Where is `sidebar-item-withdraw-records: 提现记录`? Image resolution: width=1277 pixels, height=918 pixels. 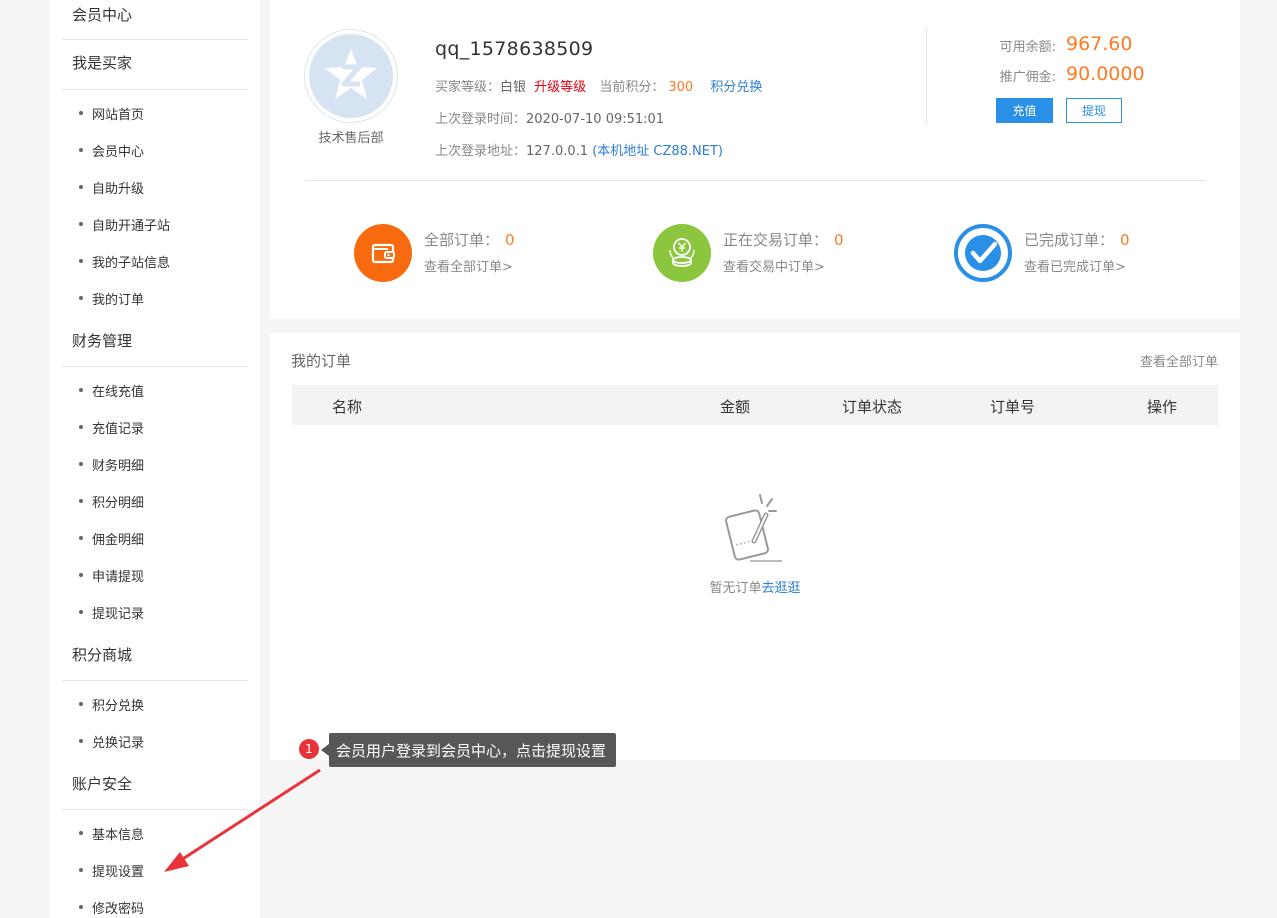 sidebar-item-withdraw-records: 提现记录 is located at coordinates (111, 612).